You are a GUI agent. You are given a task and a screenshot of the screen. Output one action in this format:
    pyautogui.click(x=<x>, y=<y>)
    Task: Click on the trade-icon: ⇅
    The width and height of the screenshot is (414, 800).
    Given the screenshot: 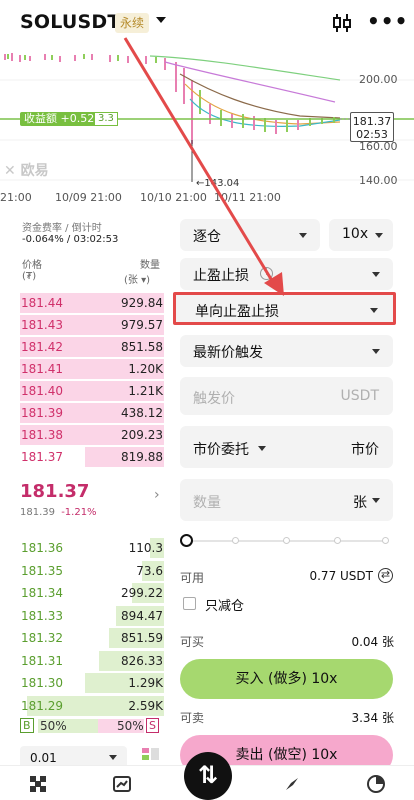 What is the action you would take?
    pyautogui.click(x=208, y=776)
    